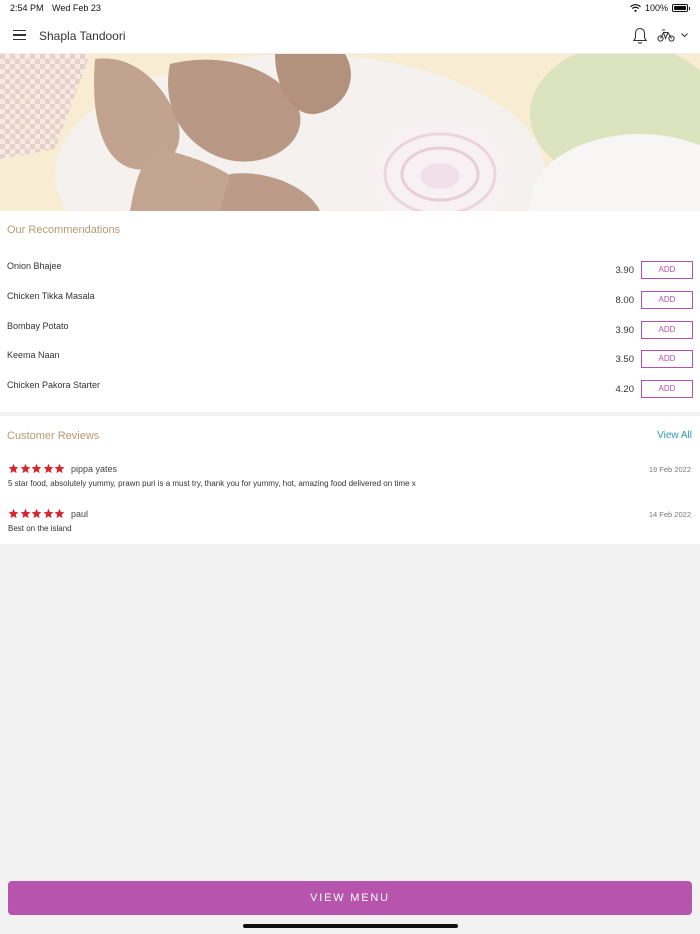  What do you see at coordinates (681, 8) in the screenshot?
I see `battery-icon` at bounding box center [681, 8].